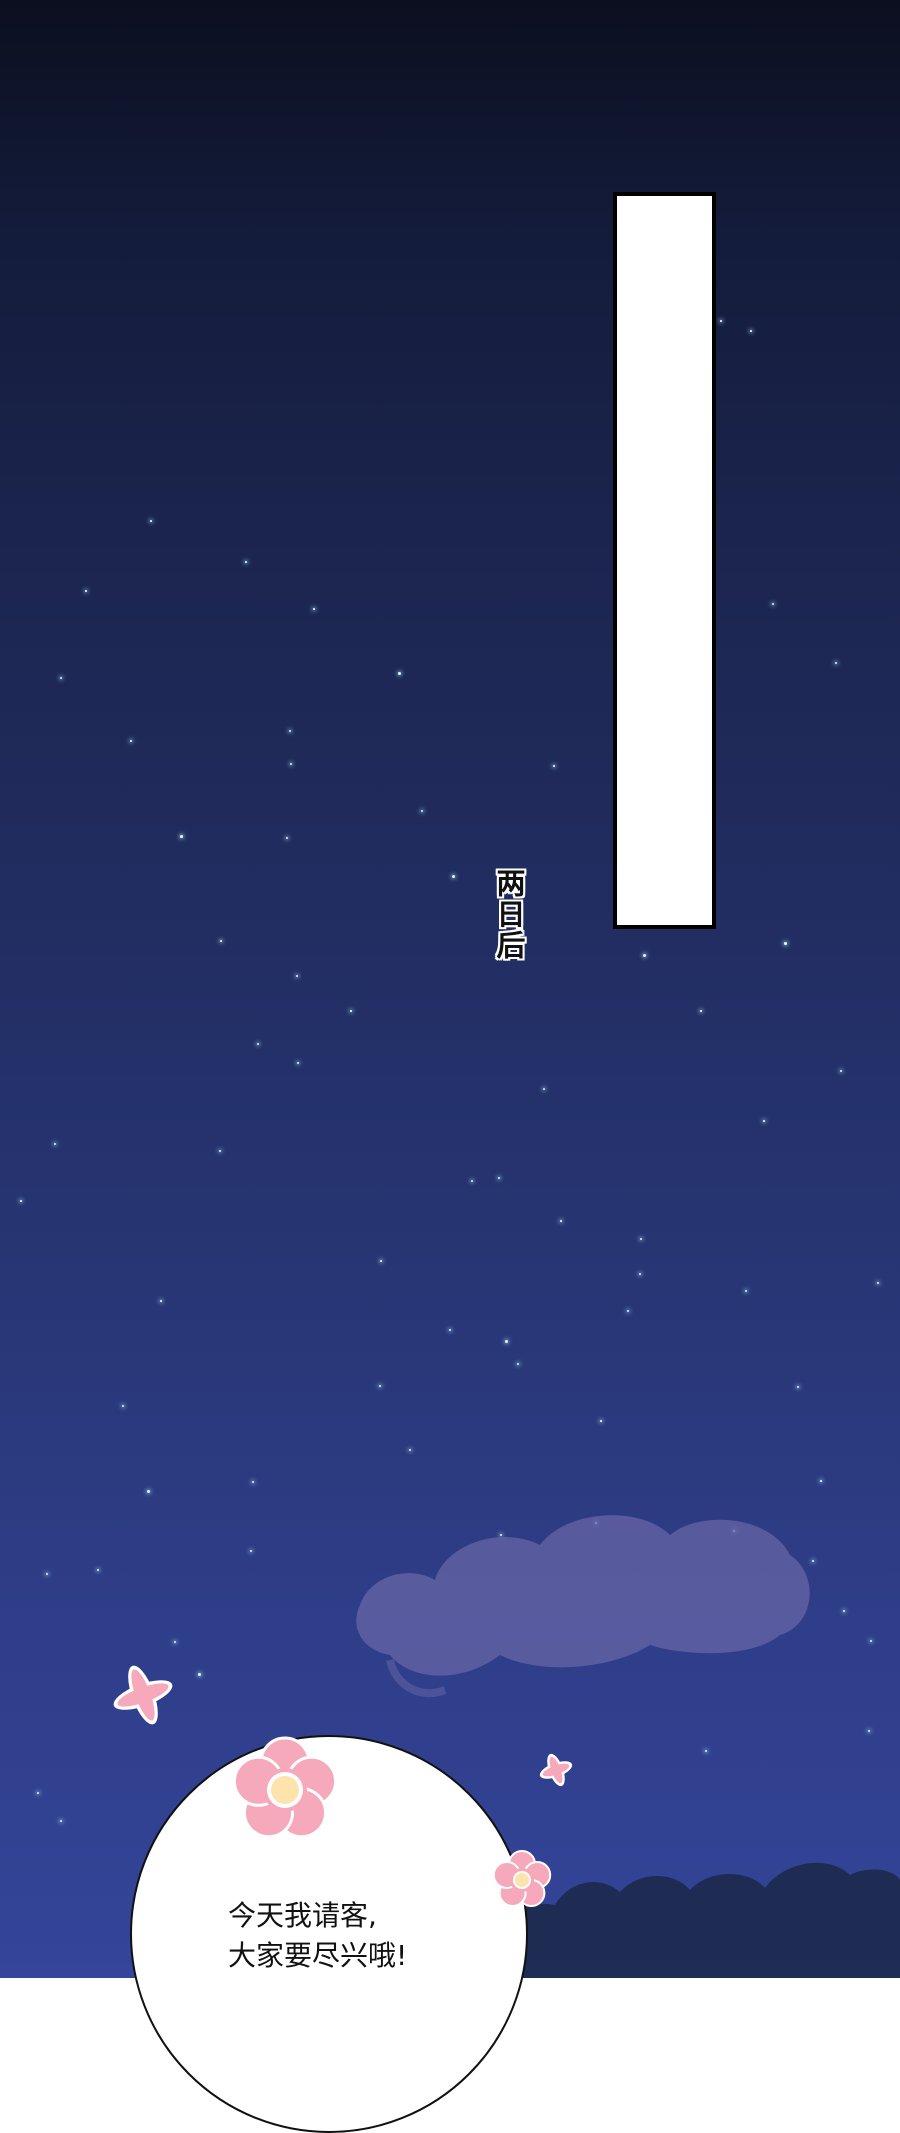 The image size is (900, 2133). Describe the element at coordinates (583, 1606) in the screenshot. I see `cloud-shape` at that location.